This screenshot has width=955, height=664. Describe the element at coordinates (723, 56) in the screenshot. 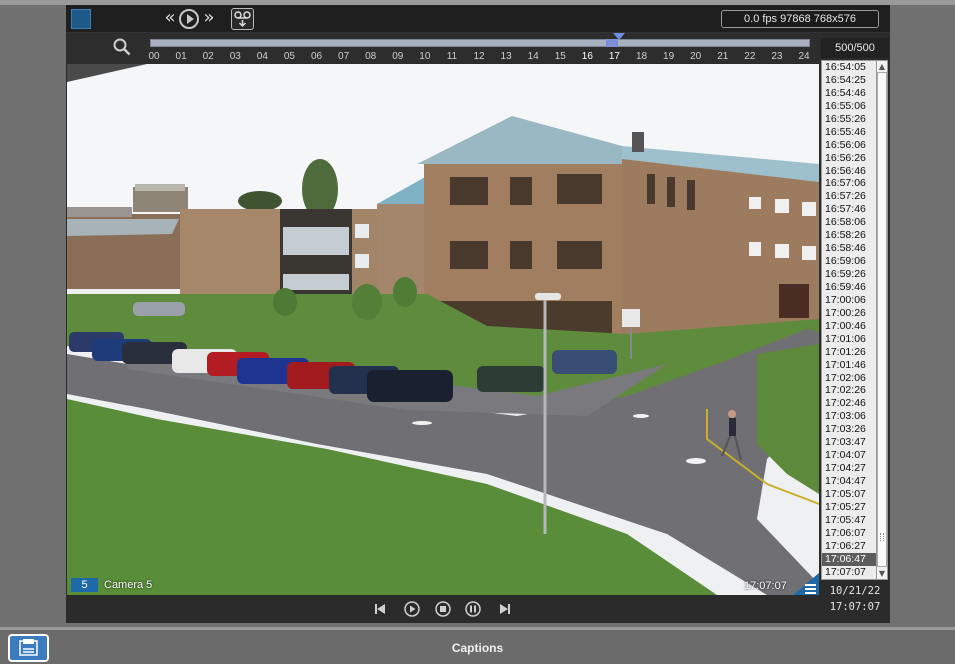

I see `timeline-tick-label: 21` at that location.